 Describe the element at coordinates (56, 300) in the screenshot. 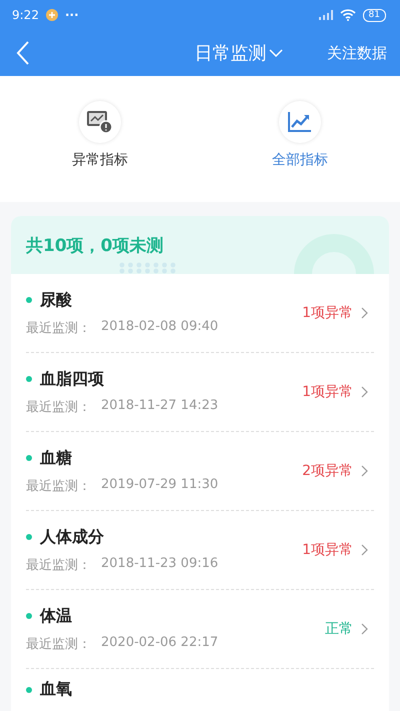

I see `indicator-name: 尿酸` at that location.